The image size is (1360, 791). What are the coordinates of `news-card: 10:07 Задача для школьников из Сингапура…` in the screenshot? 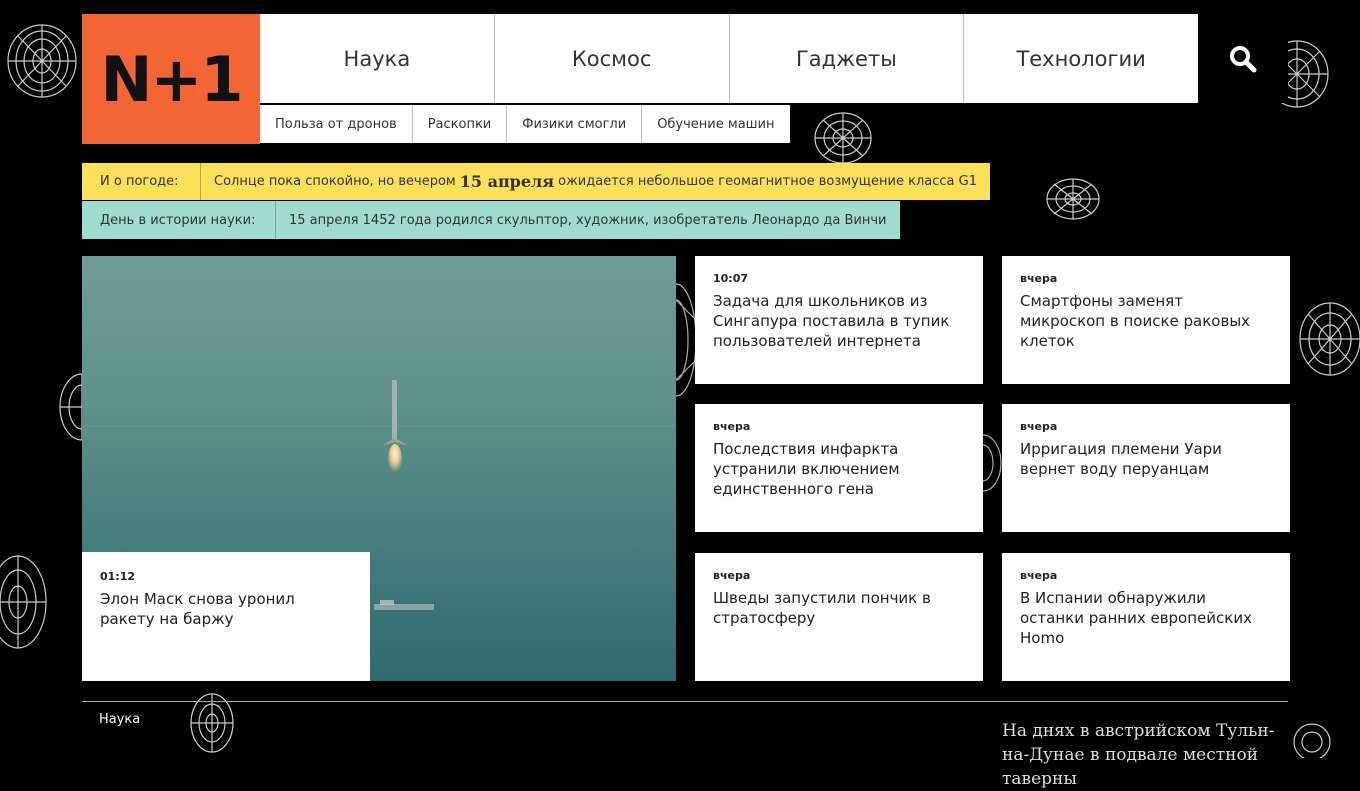 It's located at (839, 320).